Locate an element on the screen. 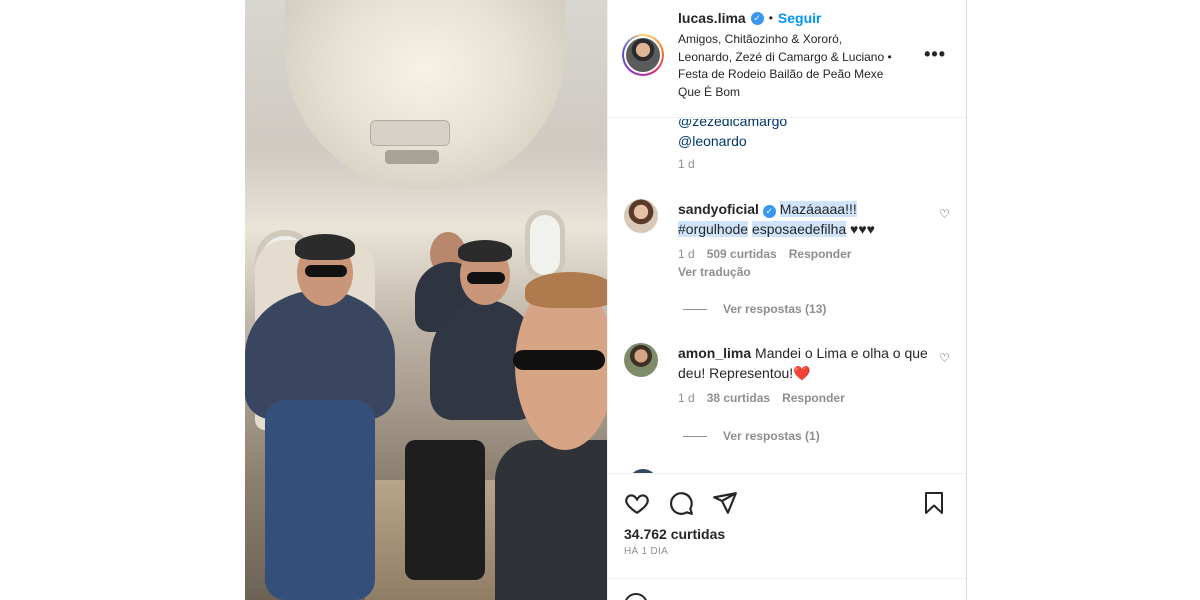 The image size is (1200, 600). comment-icon is located at coordinates (681, 503).